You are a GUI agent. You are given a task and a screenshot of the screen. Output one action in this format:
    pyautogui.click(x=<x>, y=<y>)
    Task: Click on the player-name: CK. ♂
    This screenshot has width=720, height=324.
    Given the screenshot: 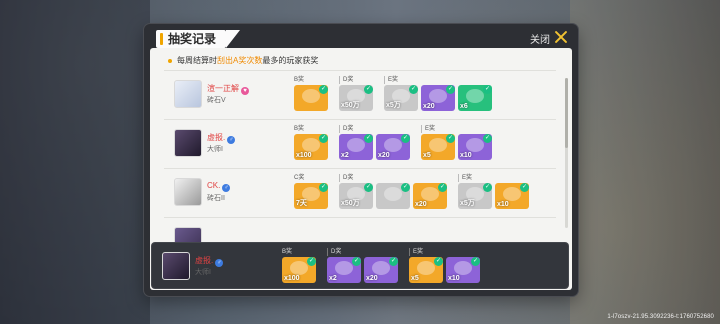 What is the action you would take?
    pyautogui.click(x=219, y=186)
    